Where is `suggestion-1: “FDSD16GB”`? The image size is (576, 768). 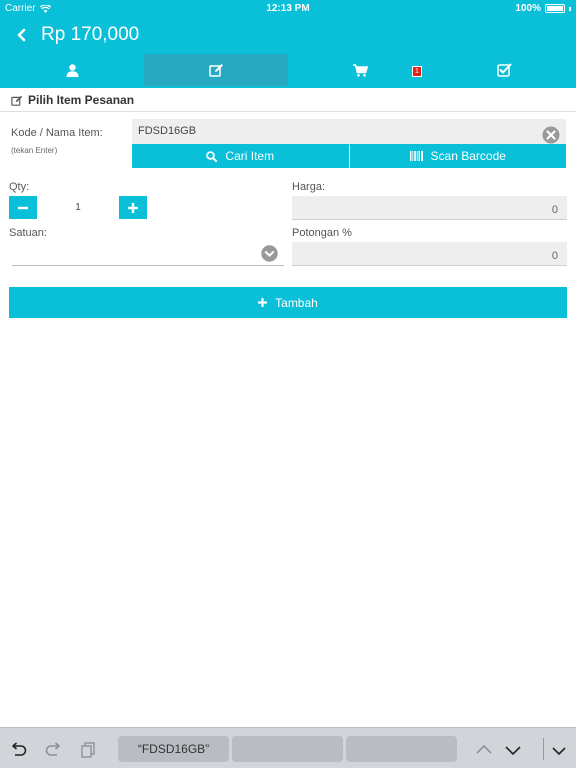
suggestion-1: “FDSD16GB” is located at coordinates (173, 749).